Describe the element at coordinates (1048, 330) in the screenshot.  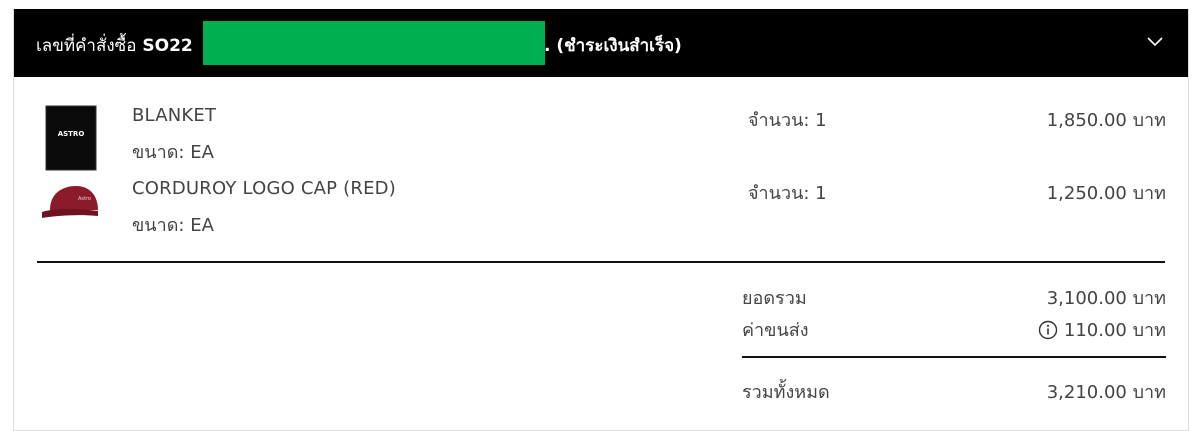
I see `info-icon` at that location.